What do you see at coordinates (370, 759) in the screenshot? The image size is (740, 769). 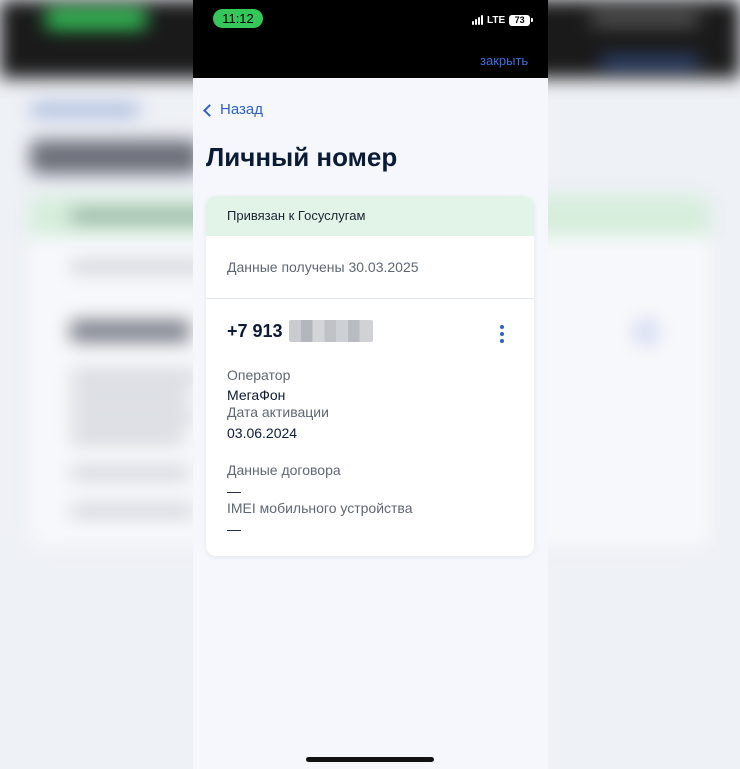 I see `home-indicator` at bounding box center [370, 759].